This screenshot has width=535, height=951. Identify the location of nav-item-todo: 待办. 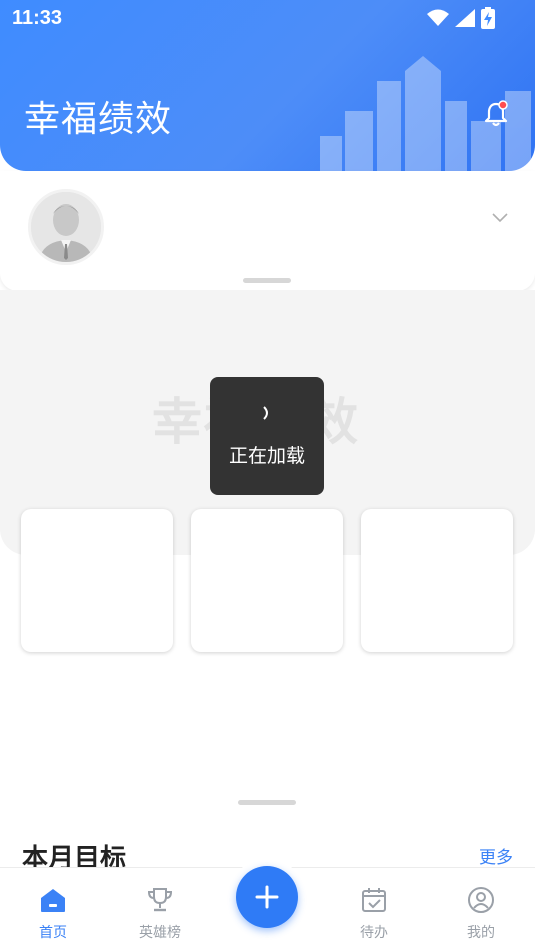
(374, 909).